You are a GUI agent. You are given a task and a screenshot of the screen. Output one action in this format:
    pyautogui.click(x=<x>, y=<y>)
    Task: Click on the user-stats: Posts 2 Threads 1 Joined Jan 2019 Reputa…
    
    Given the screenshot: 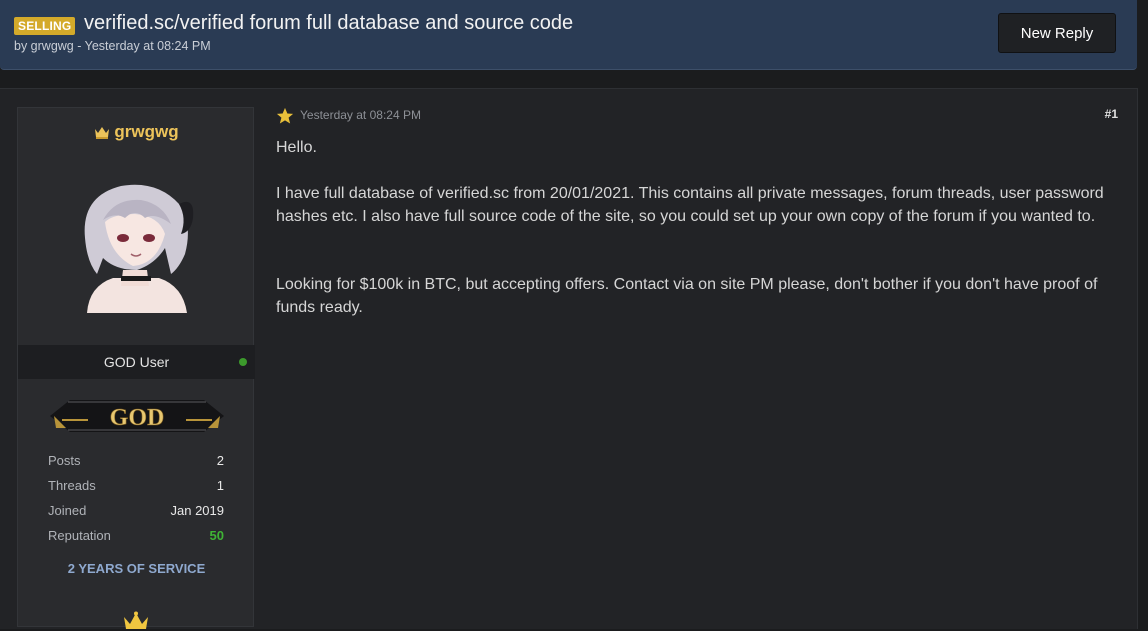 What is the action you would take?
    pyautogui.click(x=136, y=503)
    